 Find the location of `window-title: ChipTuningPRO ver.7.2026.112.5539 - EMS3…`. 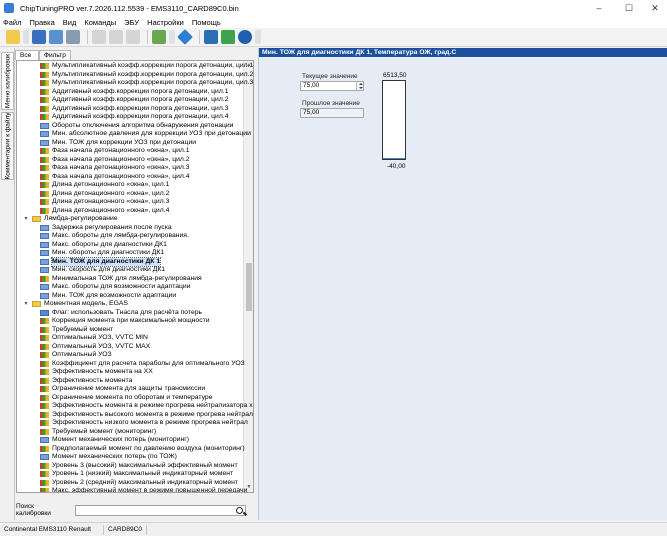

window-title: ChipTuningPRO ver.7.2026.112.5539 - EMS3… is located at coordinates (129, 8).